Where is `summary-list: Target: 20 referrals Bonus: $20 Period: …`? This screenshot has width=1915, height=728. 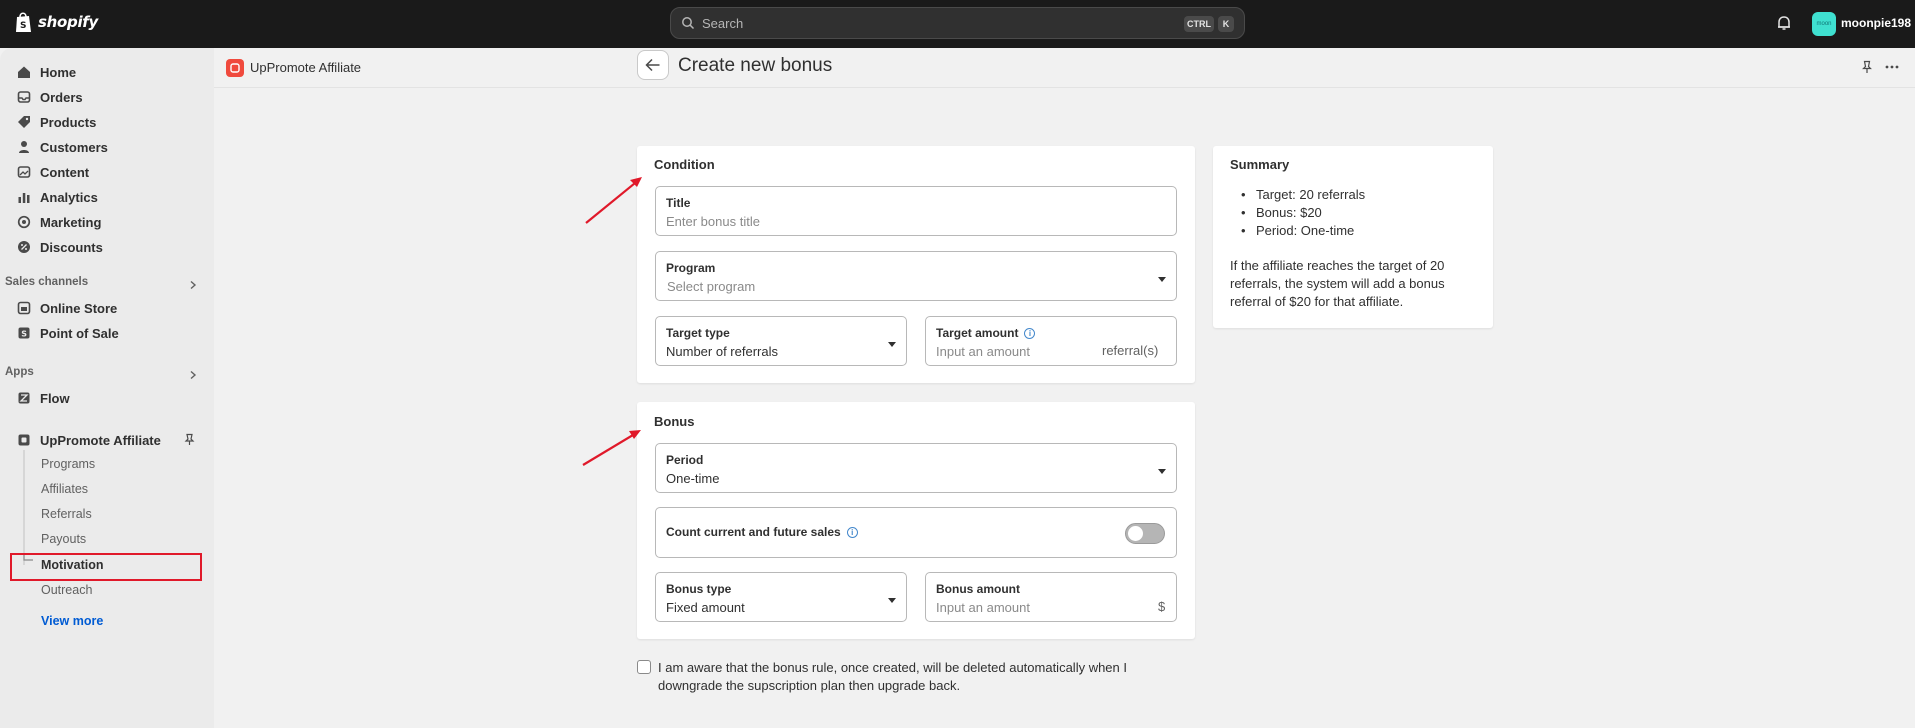
summary-list: Target: 20 referrals Bonus: $20 Period: … is located at coordinates (1302, 213).